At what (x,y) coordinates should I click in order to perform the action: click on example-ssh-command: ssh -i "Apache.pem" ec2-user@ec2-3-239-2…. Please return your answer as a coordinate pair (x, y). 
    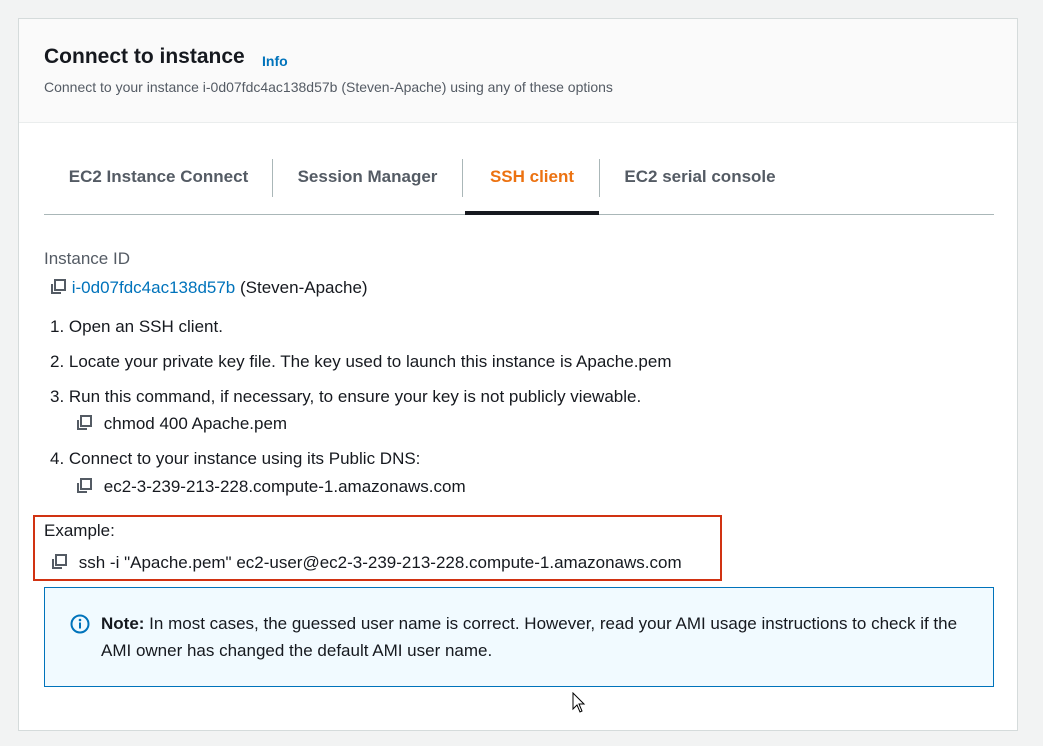
    Looking at the image, I should click on (380, 562).